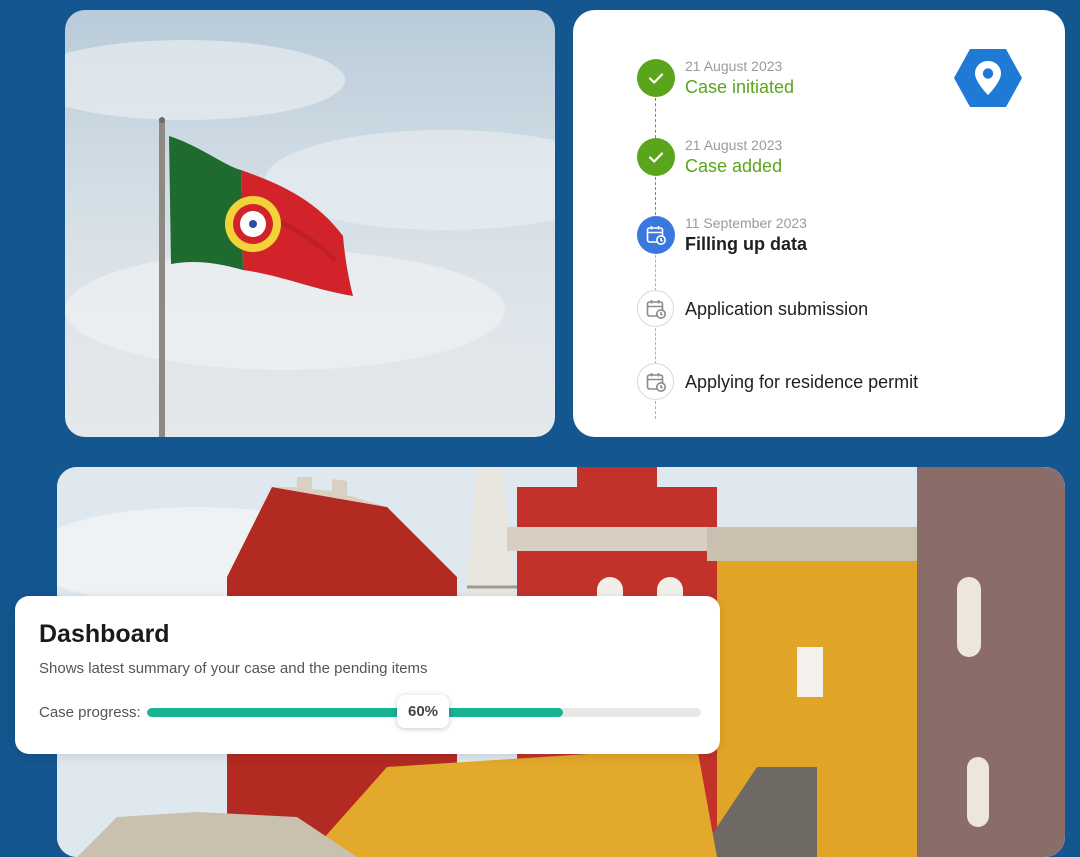 The width and height of the screenshot is (1080, 857). What do you see at coordinates (90, 712) in the screenshot?
I see `case-progress-label: Case progress:` at bounding box center [90, 712].